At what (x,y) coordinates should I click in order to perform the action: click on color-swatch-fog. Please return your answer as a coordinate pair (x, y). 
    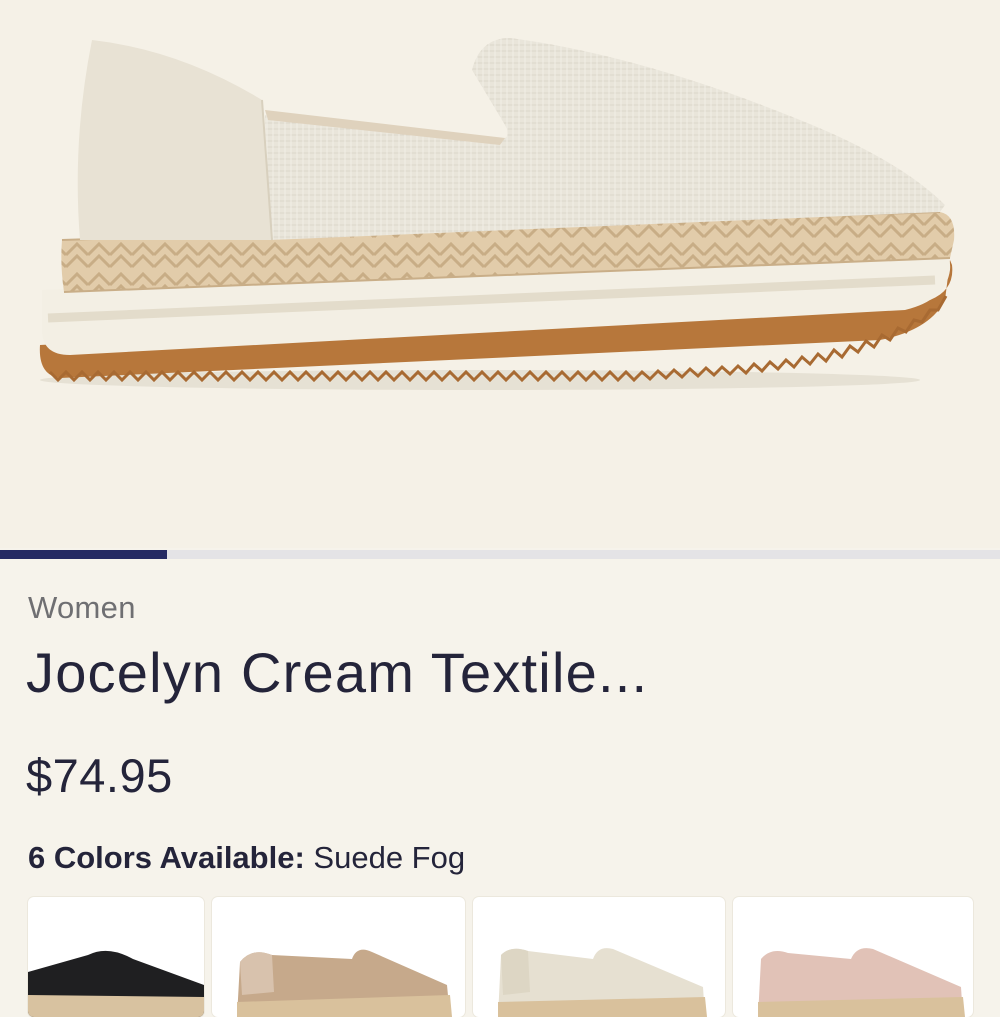
    Looking at the image, I should click on (599, 957).